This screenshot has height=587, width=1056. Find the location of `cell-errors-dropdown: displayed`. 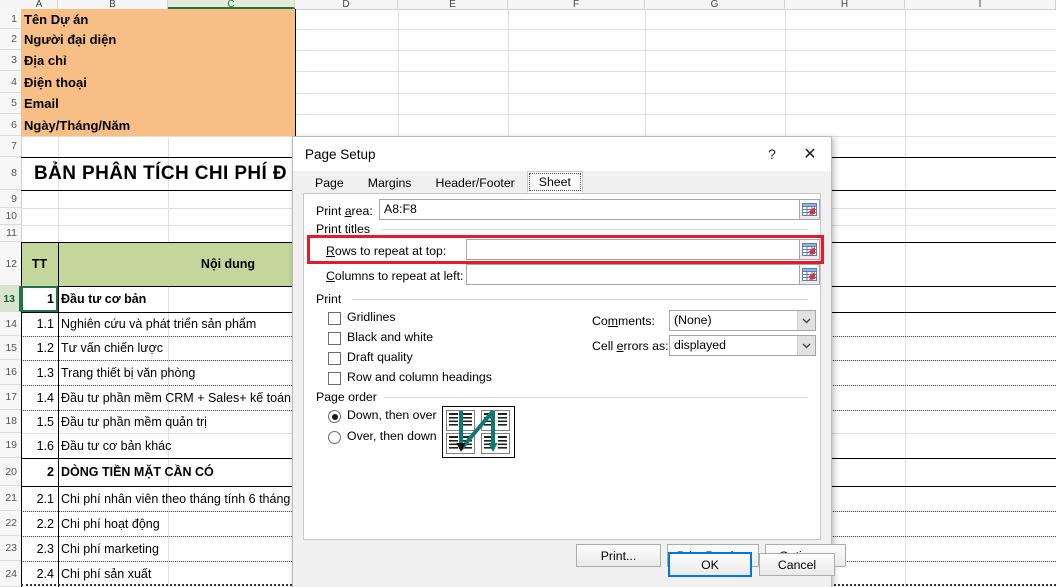

cell-errors-dropdown: displayed is located at coordinates (742, 345).